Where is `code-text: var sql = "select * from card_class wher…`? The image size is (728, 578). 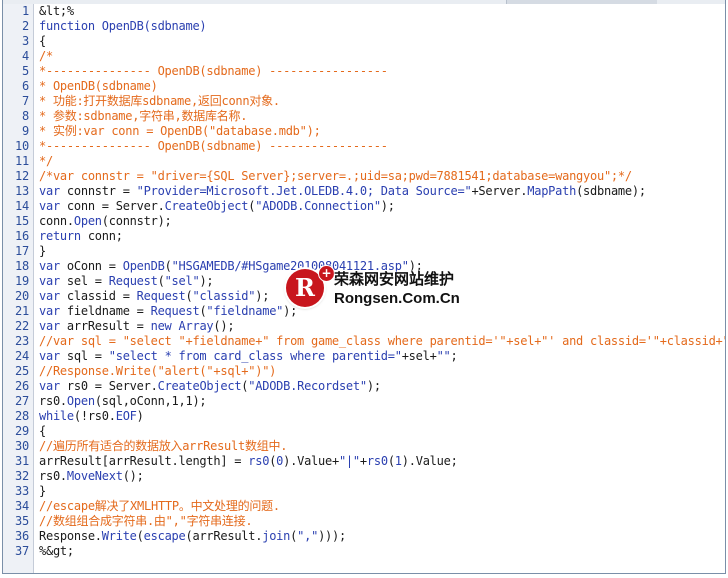
code-text: var sql = "select * from card_class wher… is located at coordinates (248, 356).